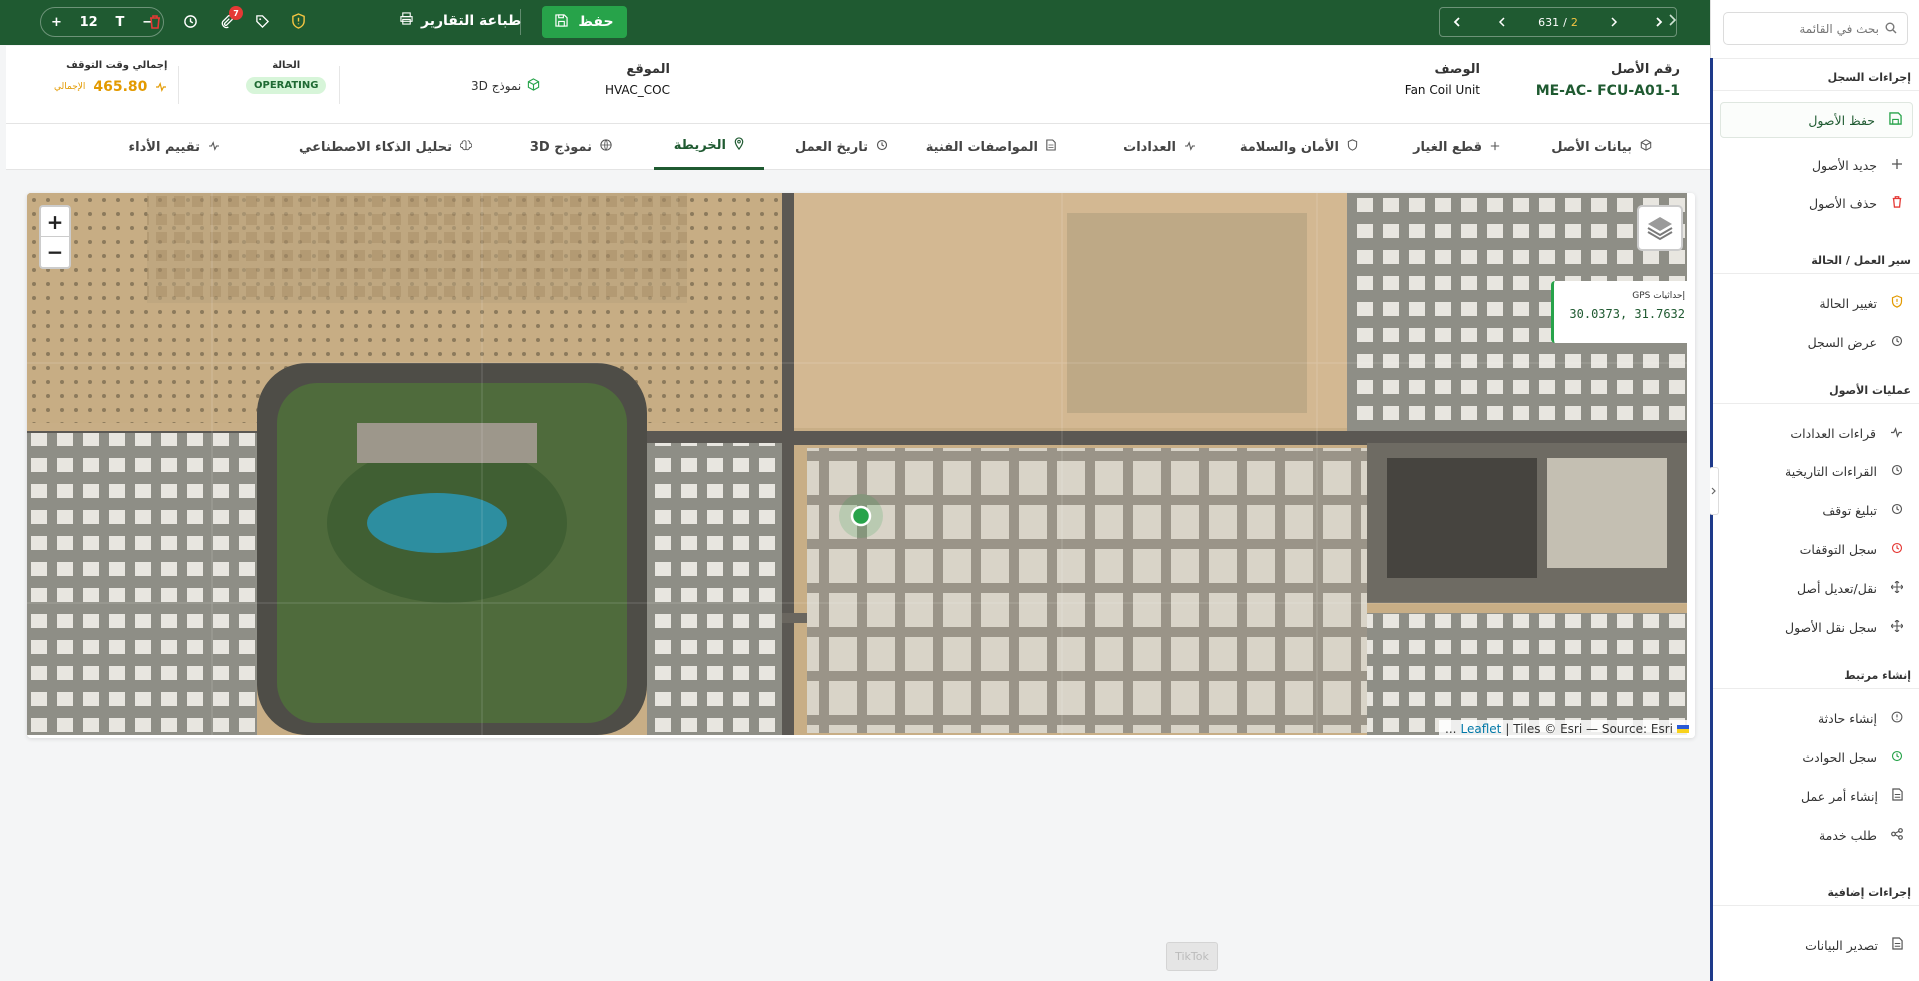 The height and width of the screenshot is (981, 1919). I want to click on sidebar-item-view-log: عرض السجل, so click(1855, 342).